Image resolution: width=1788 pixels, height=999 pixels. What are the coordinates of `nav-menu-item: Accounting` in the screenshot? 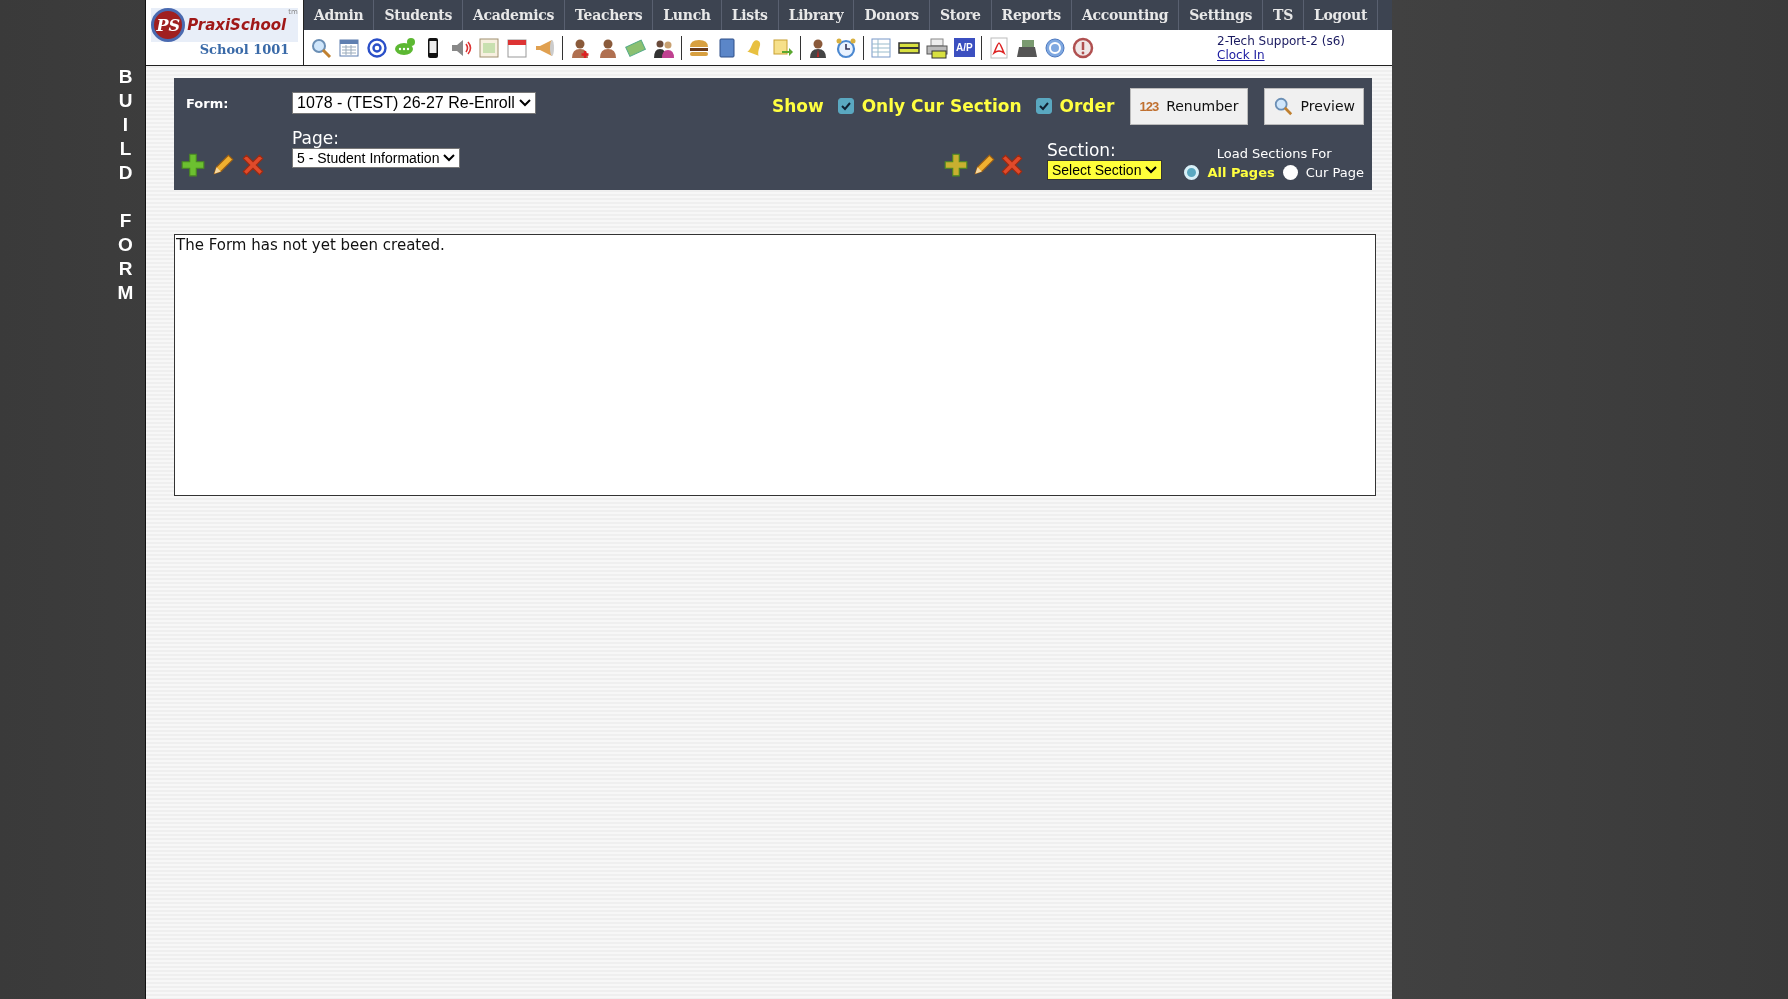 It's located at (1125, 15).